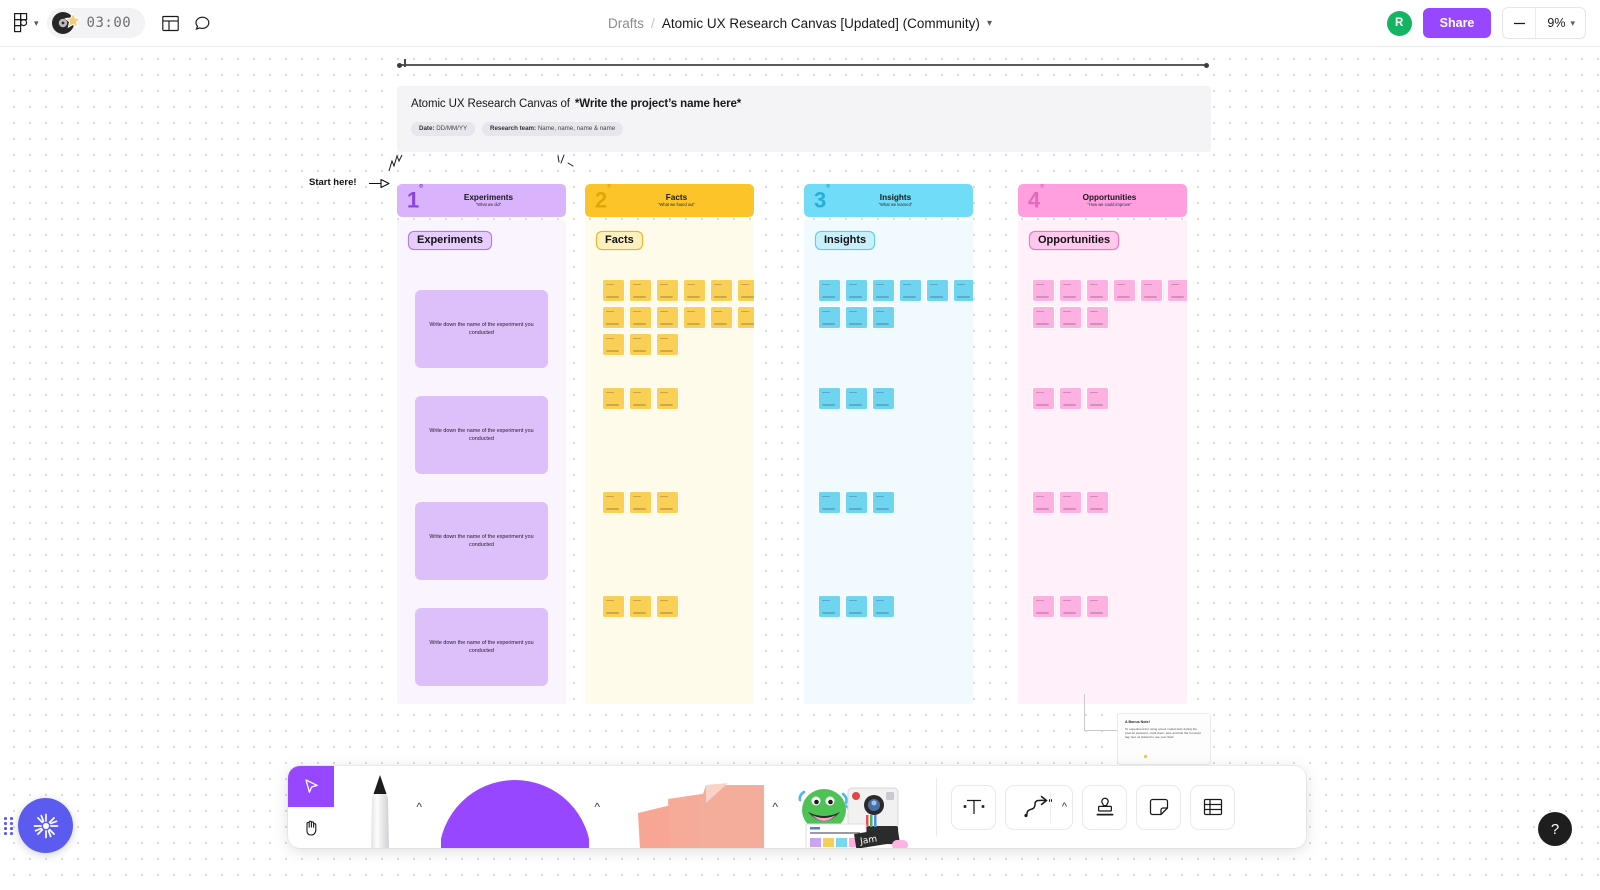 The image size is (1600, 890). Describe the element at coordinates (170, 23) in the screenshot. I see `layout-grid-icon` at that location.